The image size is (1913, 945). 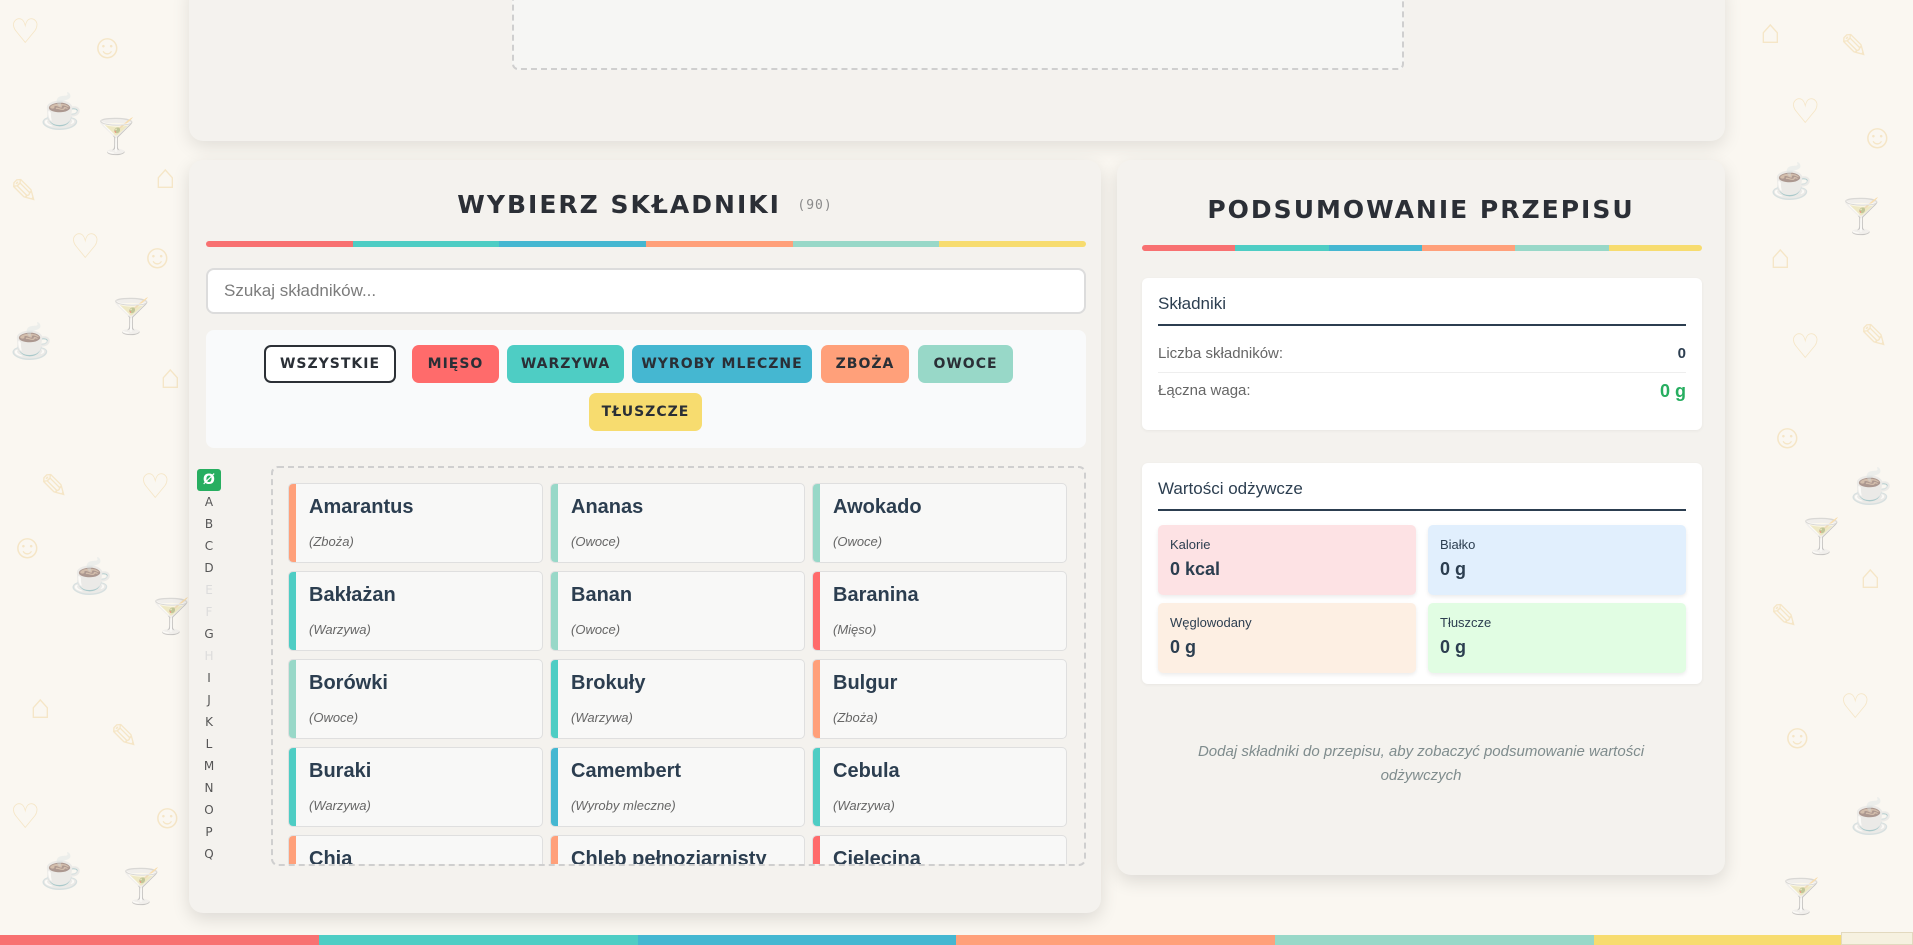 What do you see at coordinates (209, 700) in the screenshot?
I see `letter-j: J` at bounding box center [209, 700].